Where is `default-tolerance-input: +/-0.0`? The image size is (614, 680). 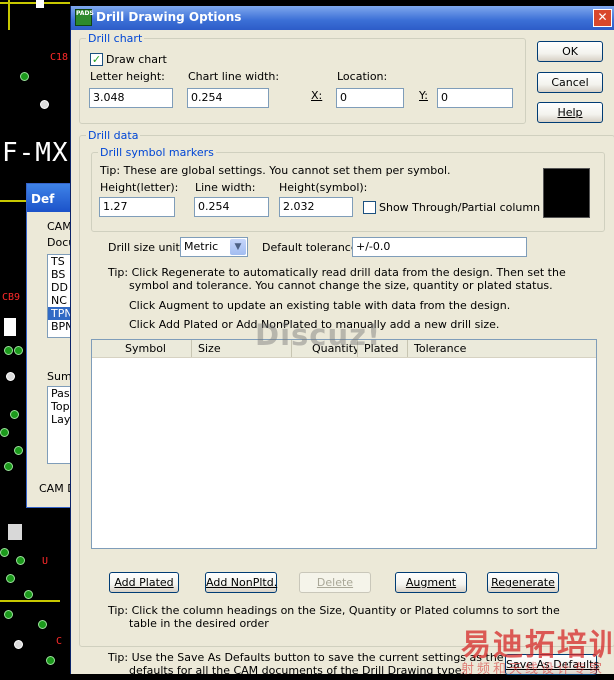 default-tolerance-input: +/-0.0 is located at coordinates (439, 247).